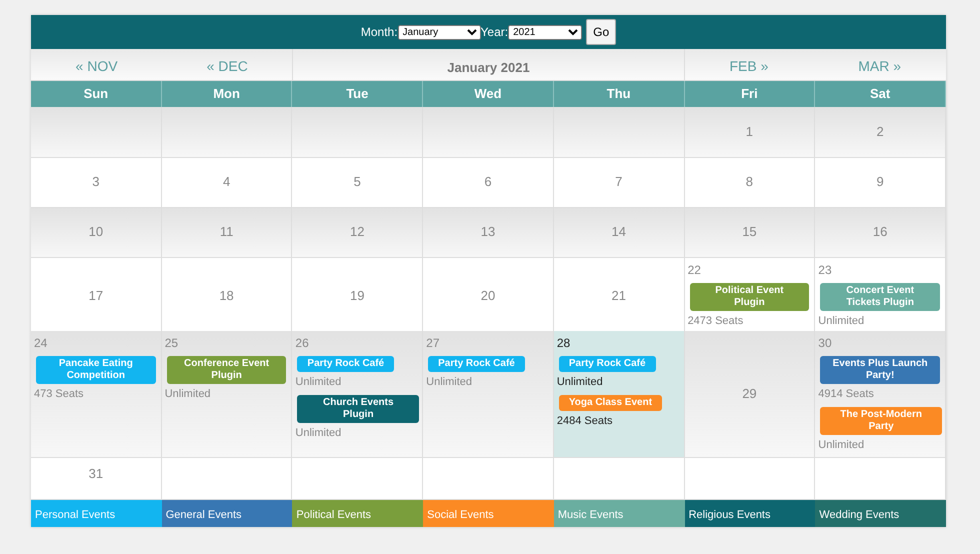 The image size is (980, 554). Describe the element at coordinates (302, 343) in the screenshot. I see `day-number: 26` at that location.